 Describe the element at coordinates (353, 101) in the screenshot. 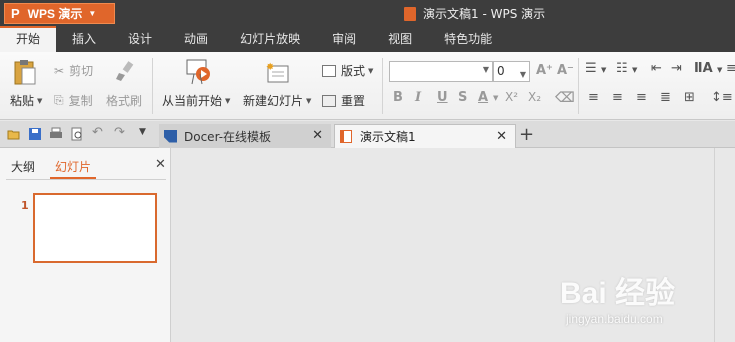

I see `reset-label: 重置` at that location.